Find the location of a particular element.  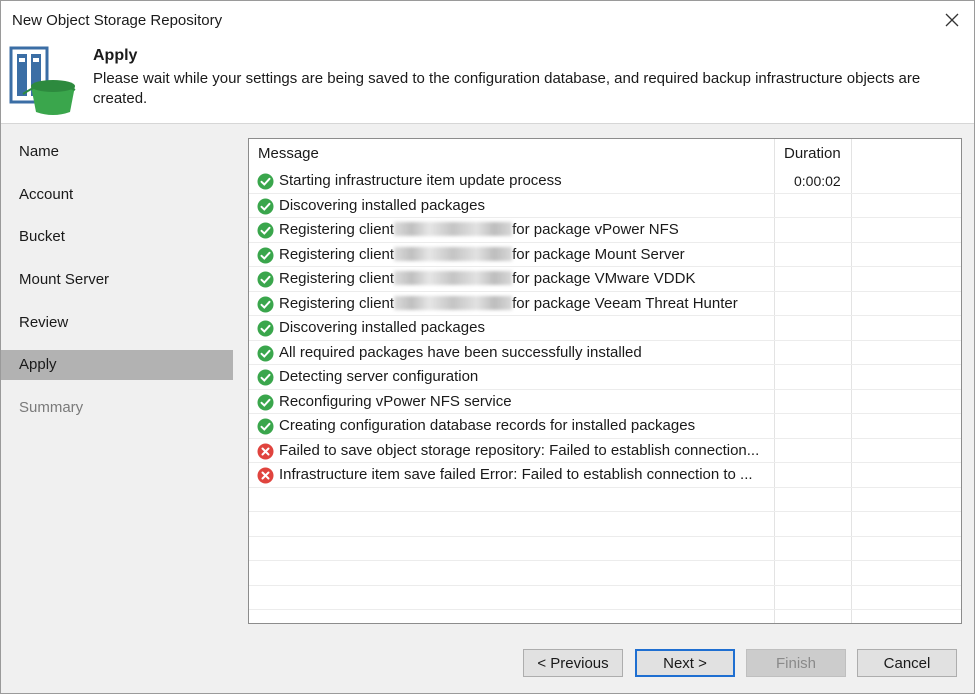

close-icon is located at coordinates (952, 20).